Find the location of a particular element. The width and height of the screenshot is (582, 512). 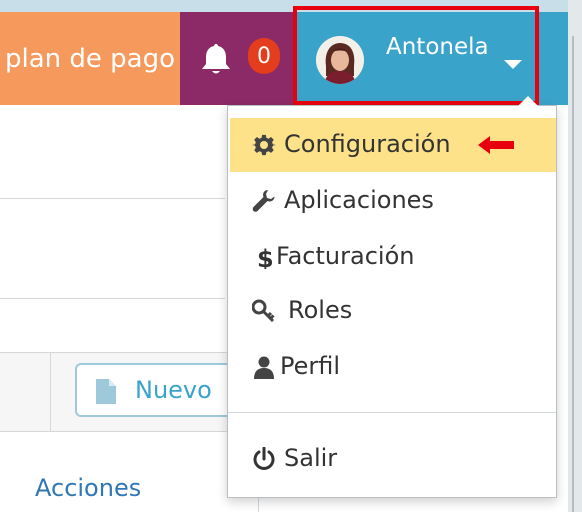

menu-item-aplicaciones: Aplicaciones is located at coordinates (393, 201).